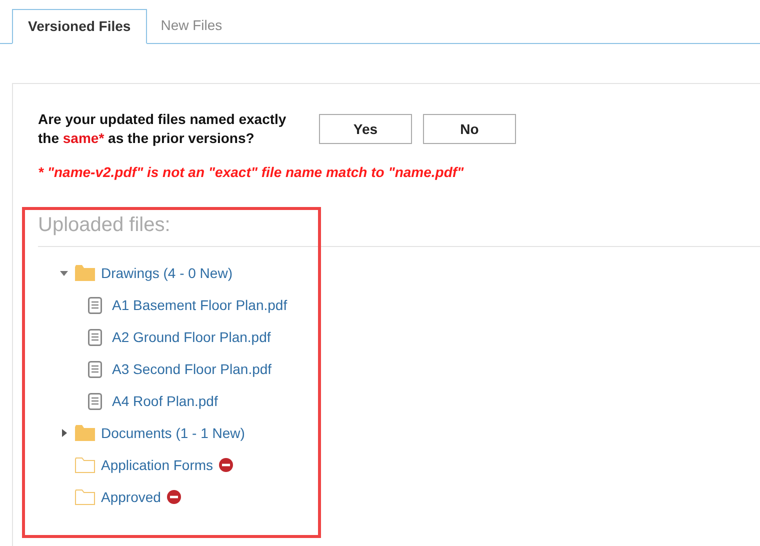 The image size is (760, 546). What do you see at coordinates (251, 172) in the screenshot?
I see `warning-note: * "name-v2.pdf" is not an "exact" file name match to "name.pdf"` at bounding box center [251, 172].